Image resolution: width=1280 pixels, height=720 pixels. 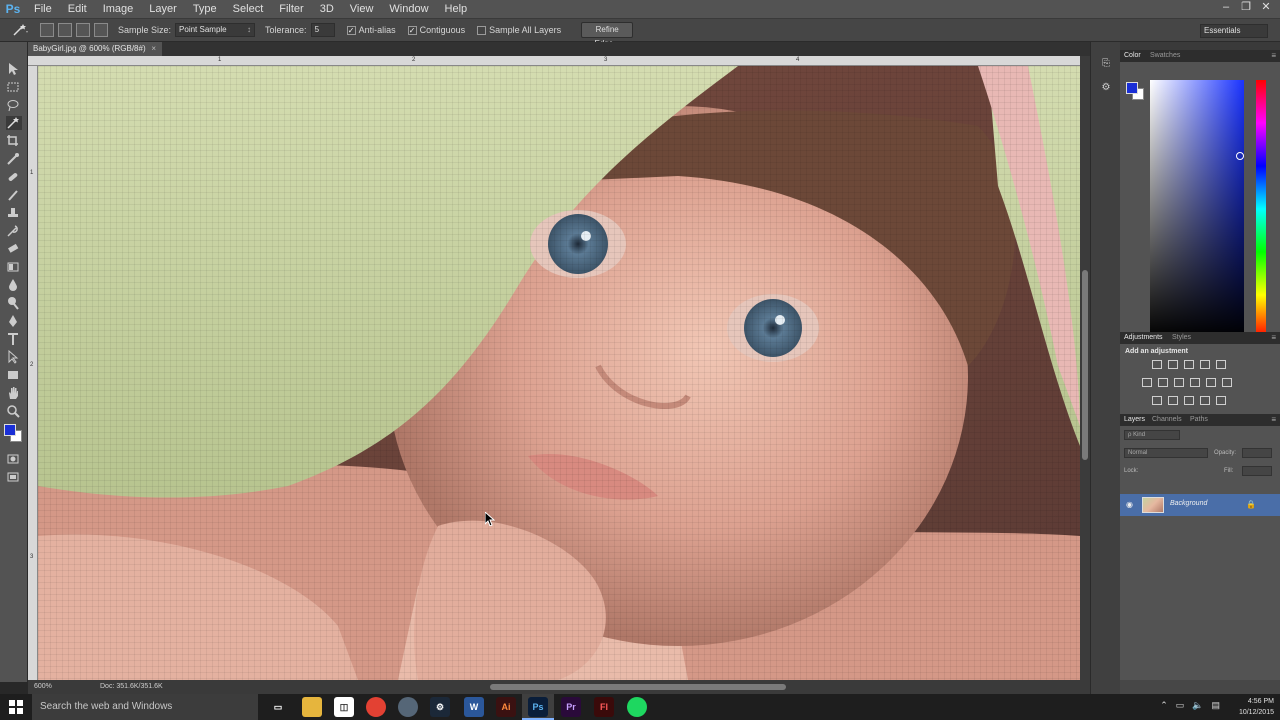 What do you see at coordinates (16, 707) in the screenshot?
I see `start-button` at bounding box center [16, 707].